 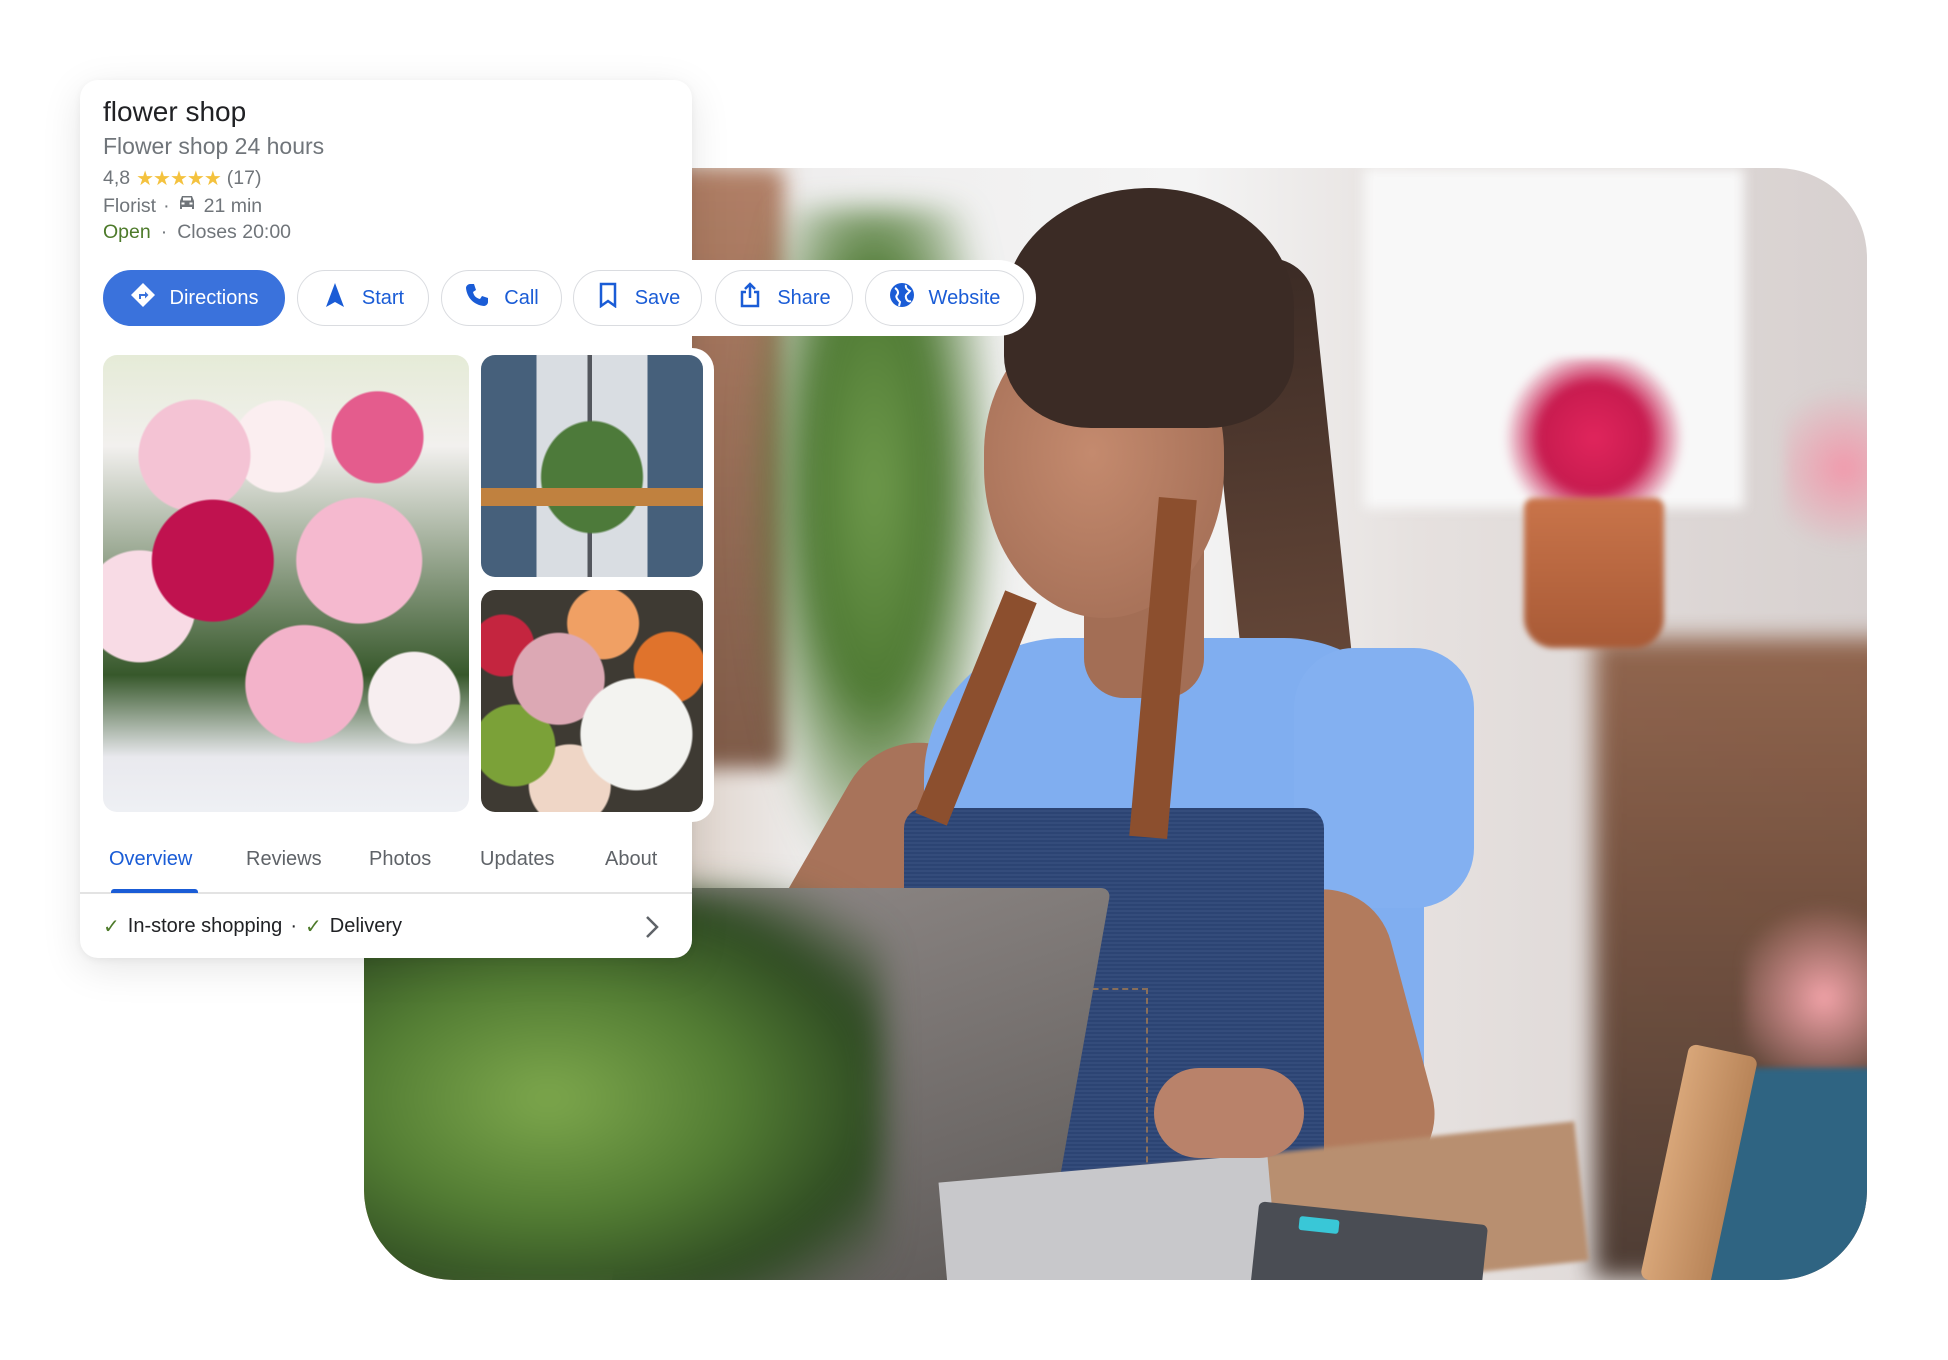 I want to click on star-rating-icon: ★★★★★, so click(x=179, y=179).